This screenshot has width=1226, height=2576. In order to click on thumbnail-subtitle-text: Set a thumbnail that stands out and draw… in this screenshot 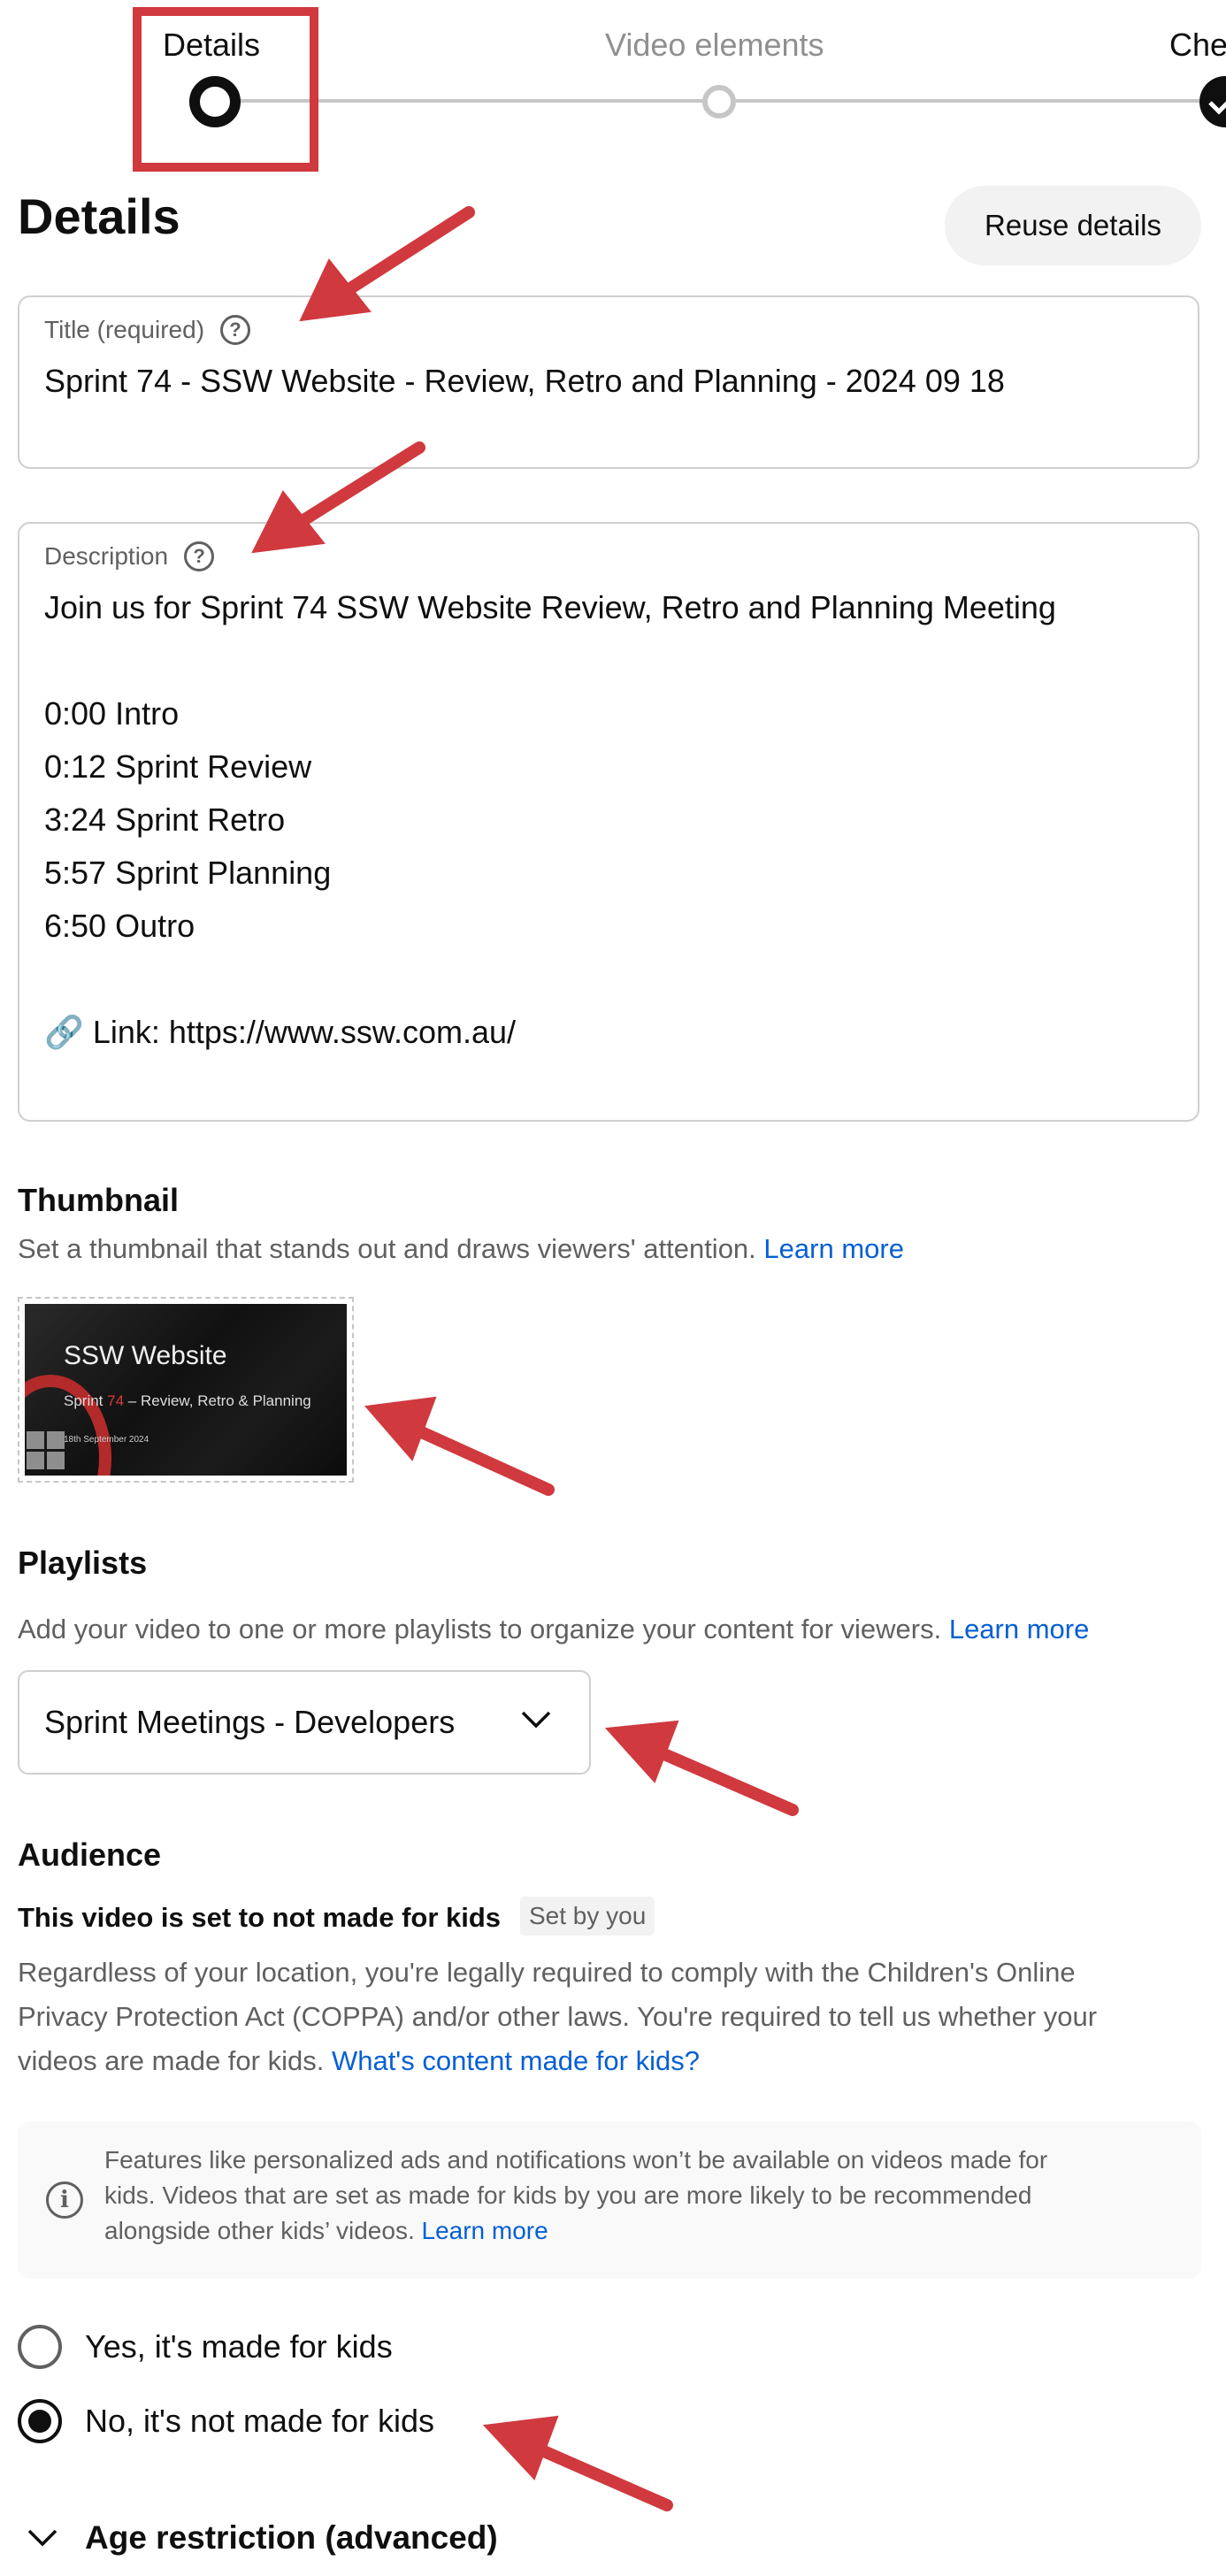, I will do `click(387, 1248)`.